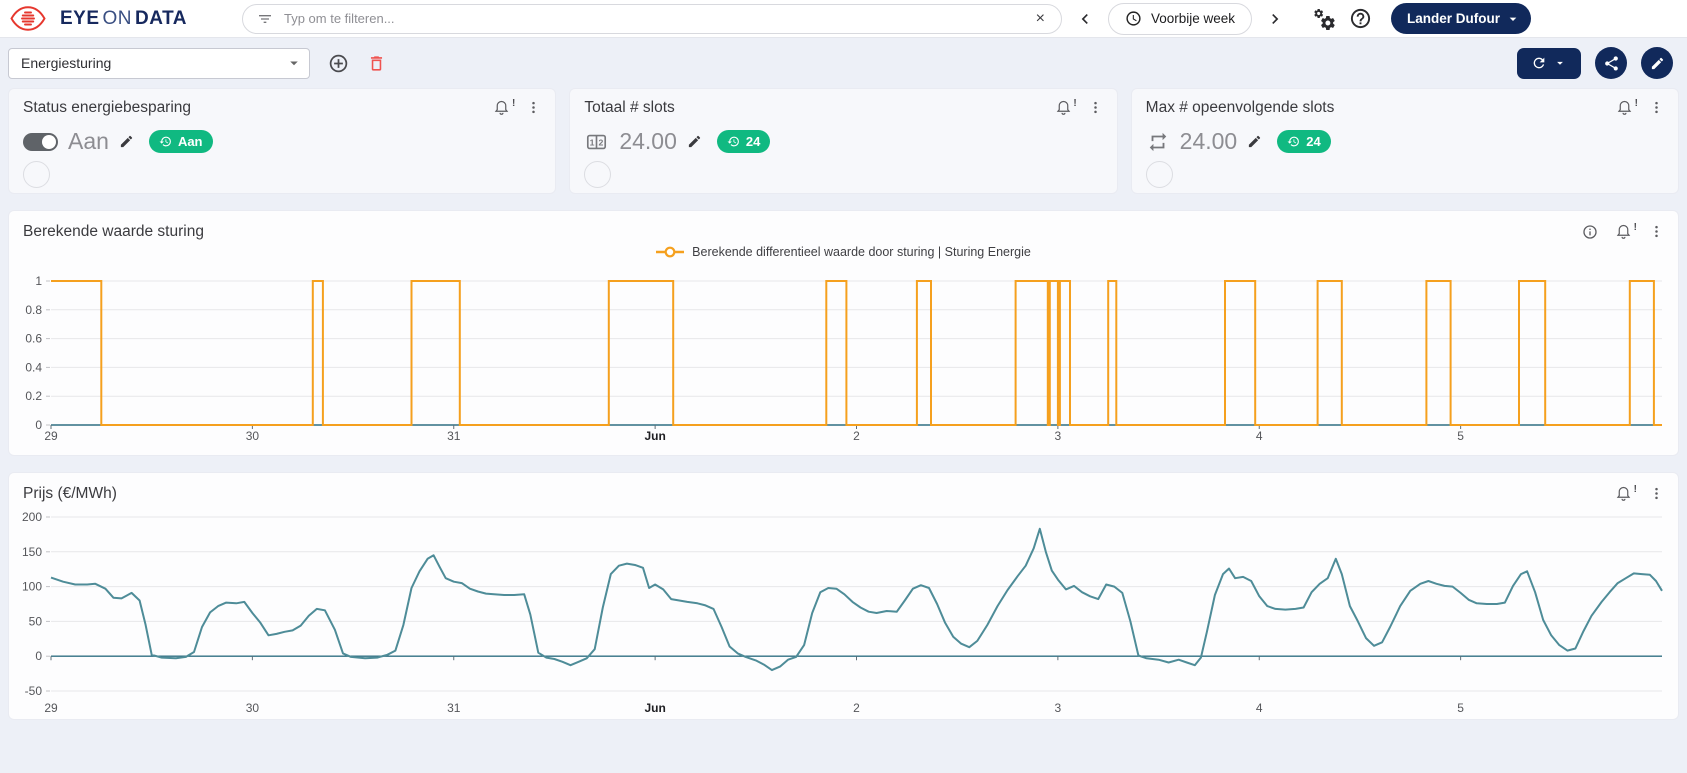 Image resolution: width=1687 pixels, height=773 pixels. What do you see at coordinates (338, 63) in the screenshot?
I see `add-dashboard-button` at bounding box center [338, 63].